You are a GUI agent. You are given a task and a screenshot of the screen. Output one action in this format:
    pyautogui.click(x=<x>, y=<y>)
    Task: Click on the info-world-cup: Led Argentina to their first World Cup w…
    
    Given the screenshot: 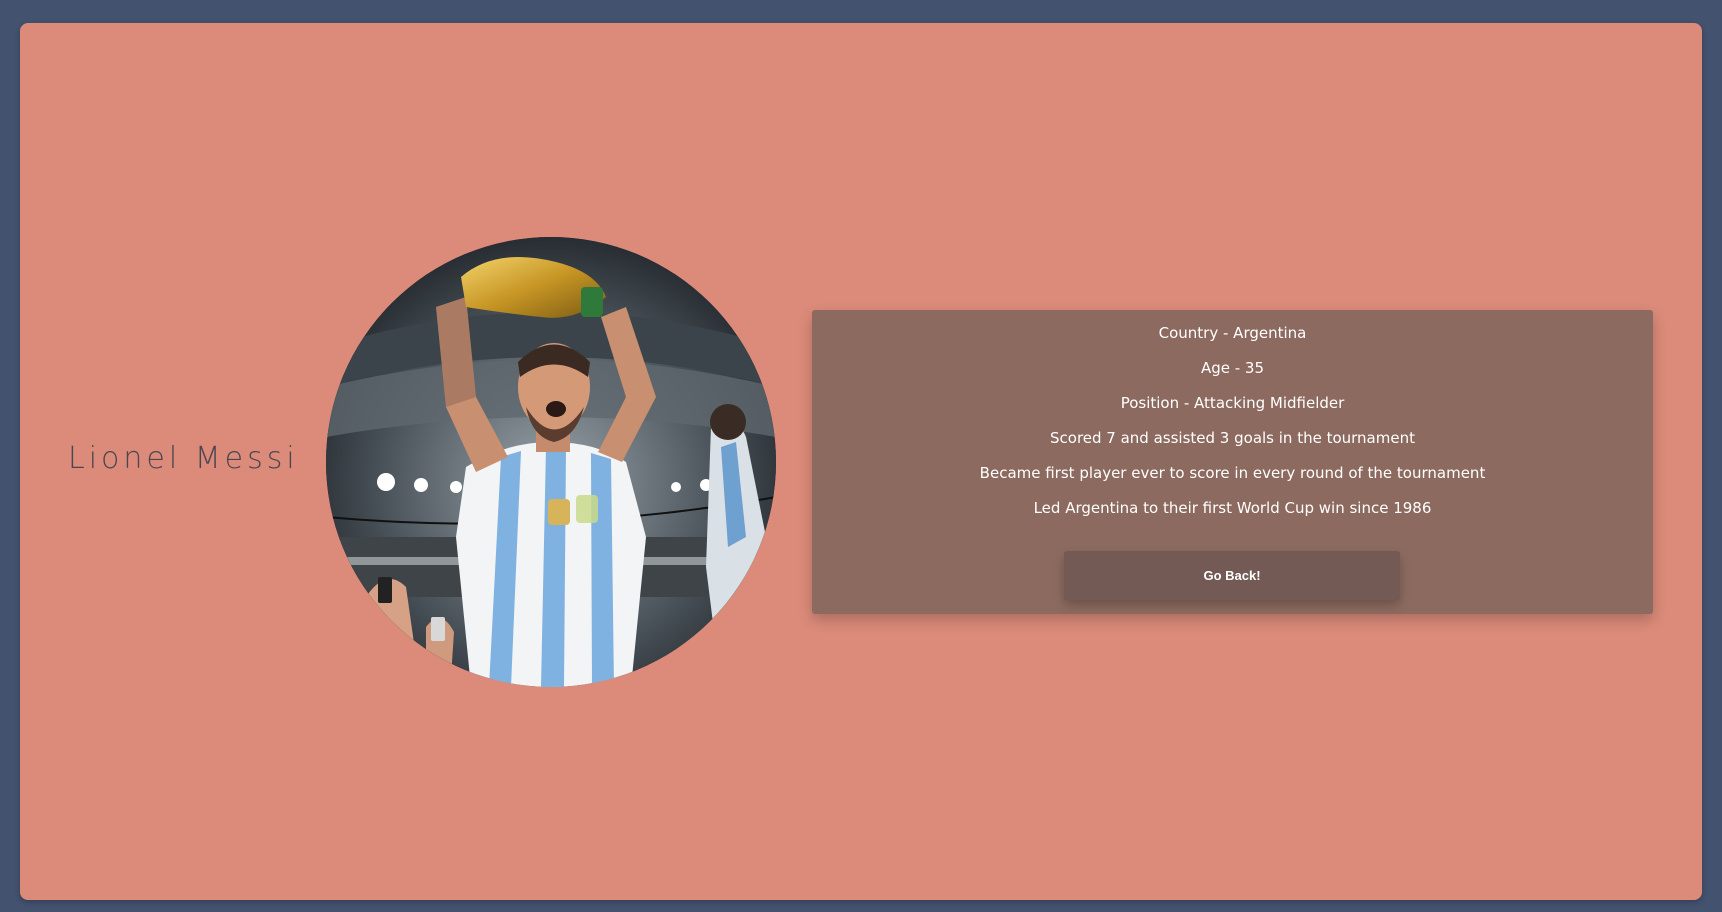 What is the action you would take?
    pyautogui.click(x=1232, y=508)
    